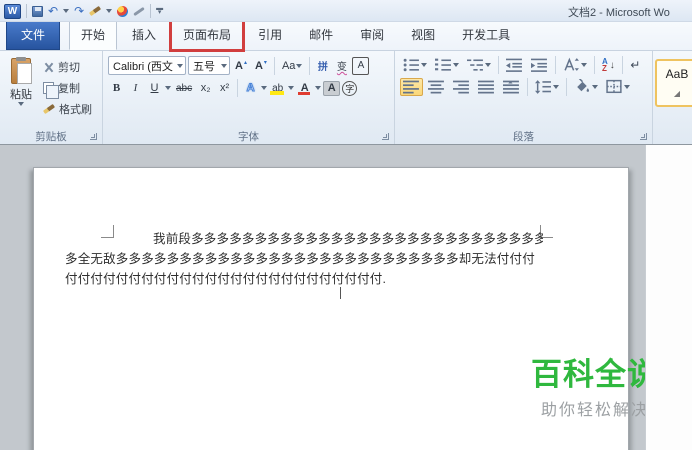 The width and height of the screenshot is (692, 450). I want to click on font-size-combobox: 五号, so click(209, 65).